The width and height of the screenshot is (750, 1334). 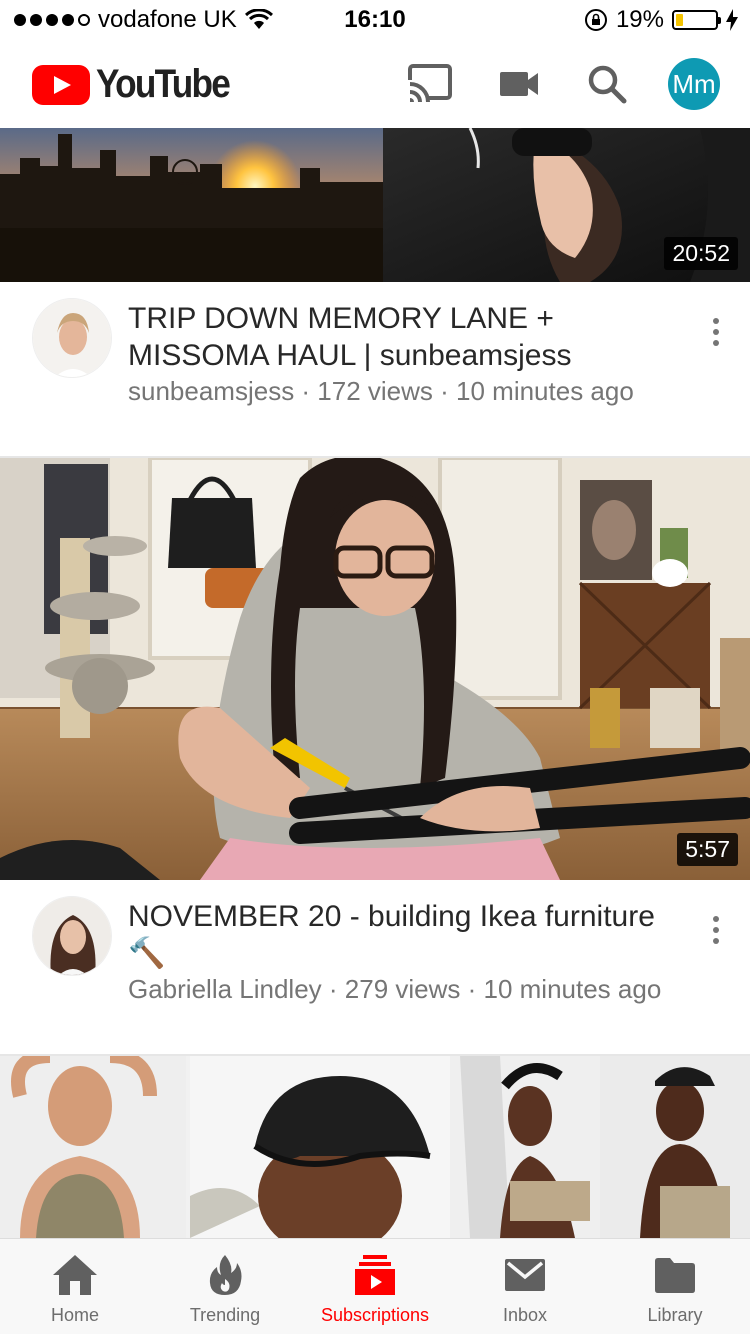 What do you see at coordinates (375, 84) in the screenshot?
I see `app-header: YouTube Mm` at bounding box center [375, 84].